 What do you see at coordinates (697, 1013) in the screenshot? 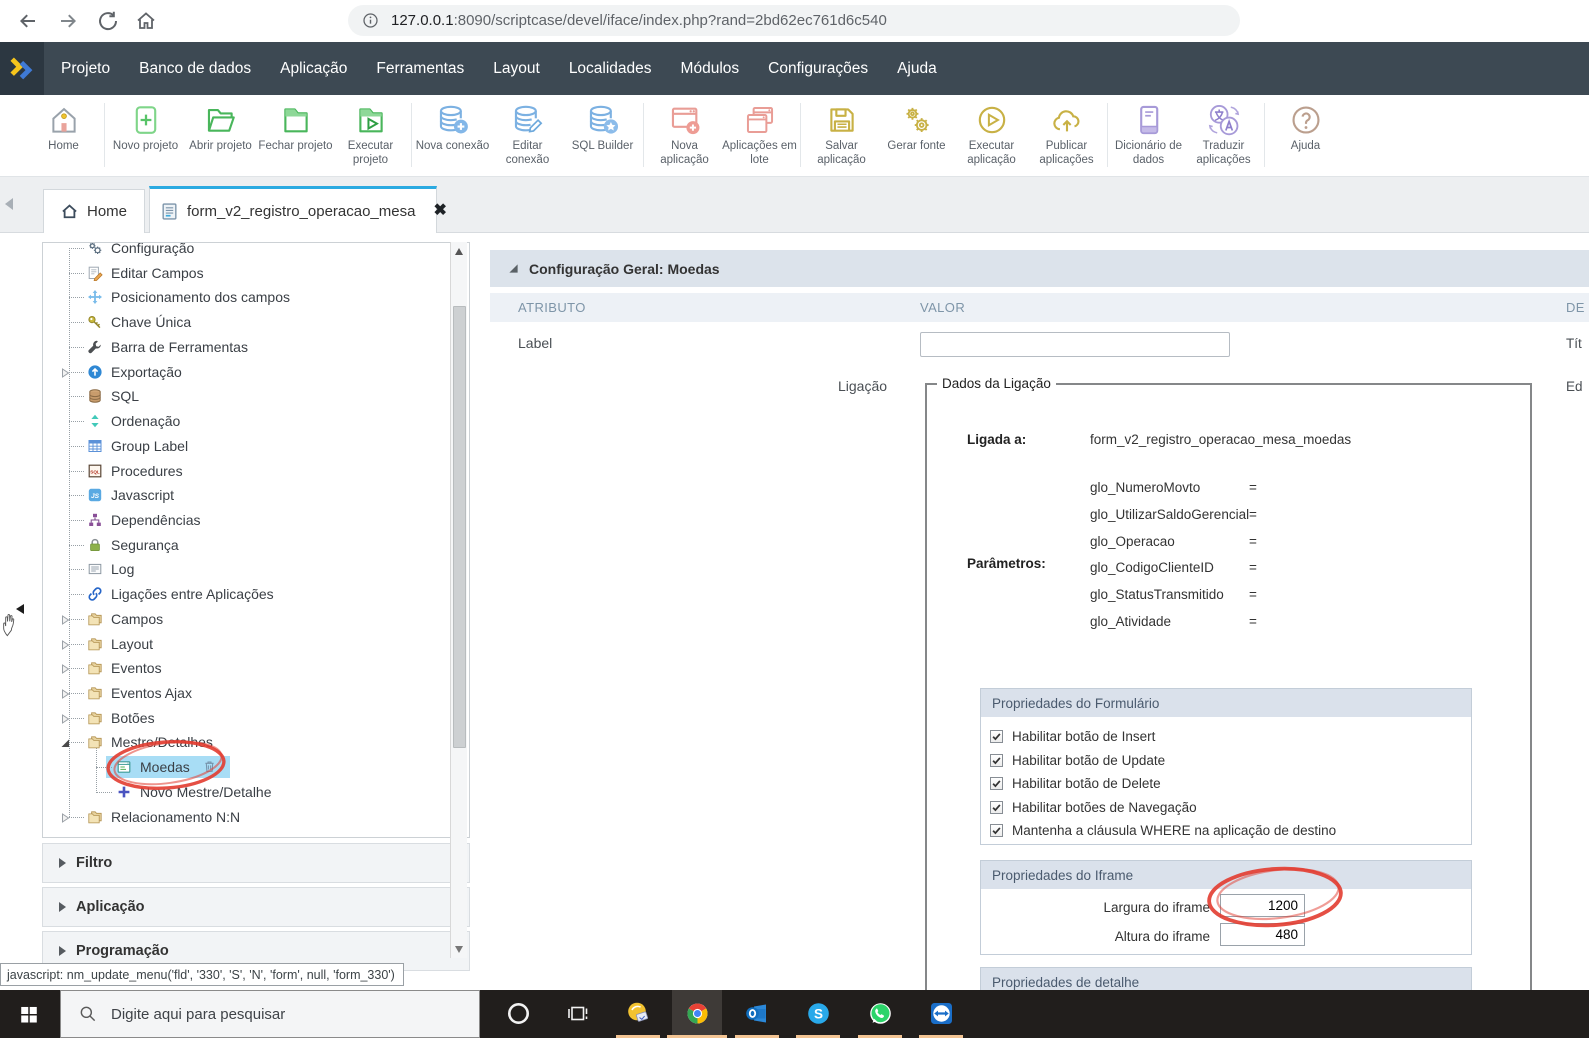
I see `taskbar-chrome-icon` at bounding box center [697, 1013].